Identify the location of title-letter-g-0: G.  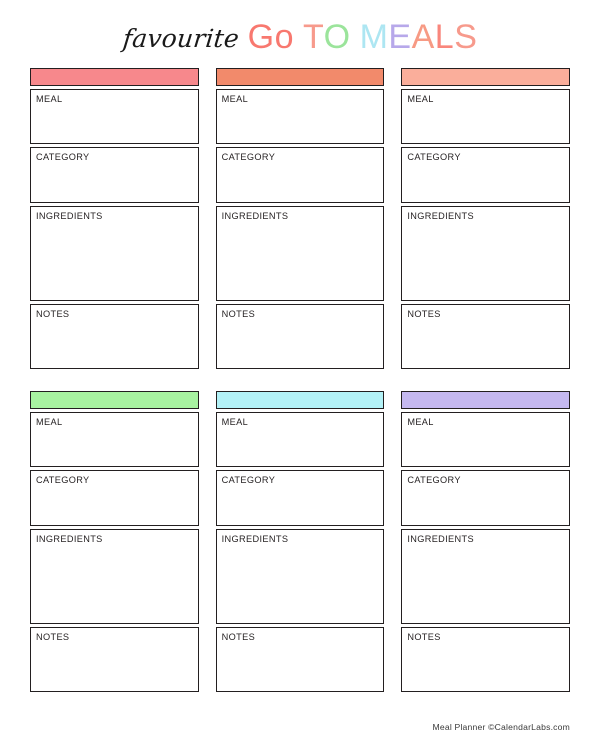
(261, 37).